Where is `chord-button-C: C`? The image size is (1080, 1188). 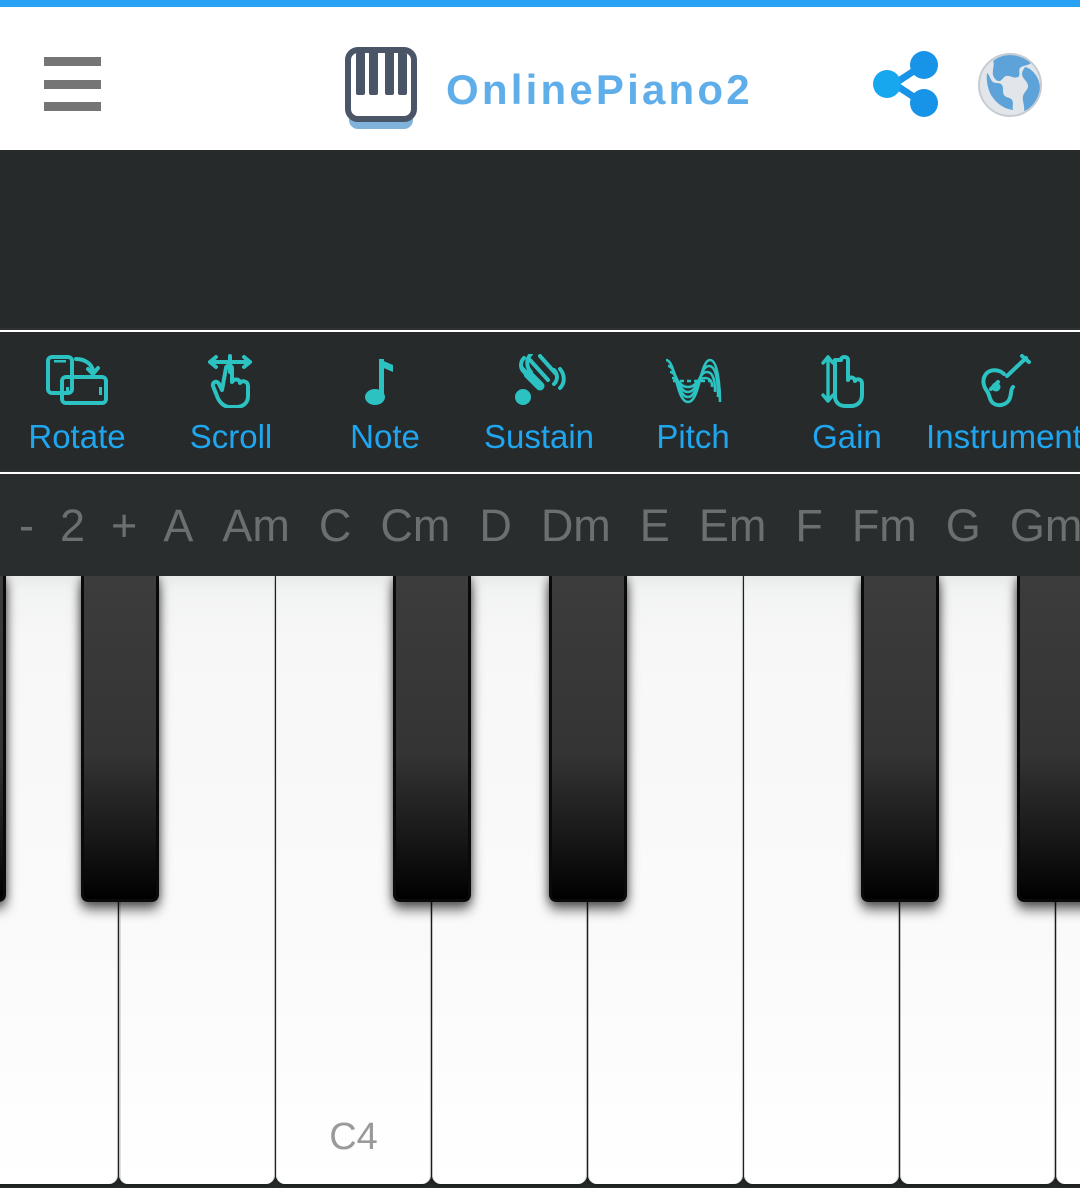 chord-button-C: C is located at coordinates (335, 525).